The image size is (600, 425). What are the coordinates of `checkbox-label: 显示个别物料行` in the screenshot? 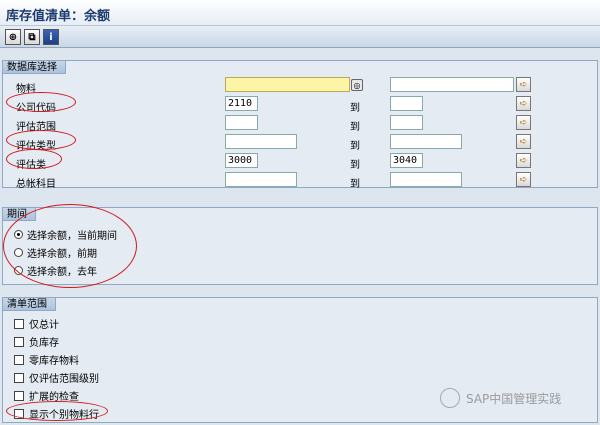 It's located at (64, 415).